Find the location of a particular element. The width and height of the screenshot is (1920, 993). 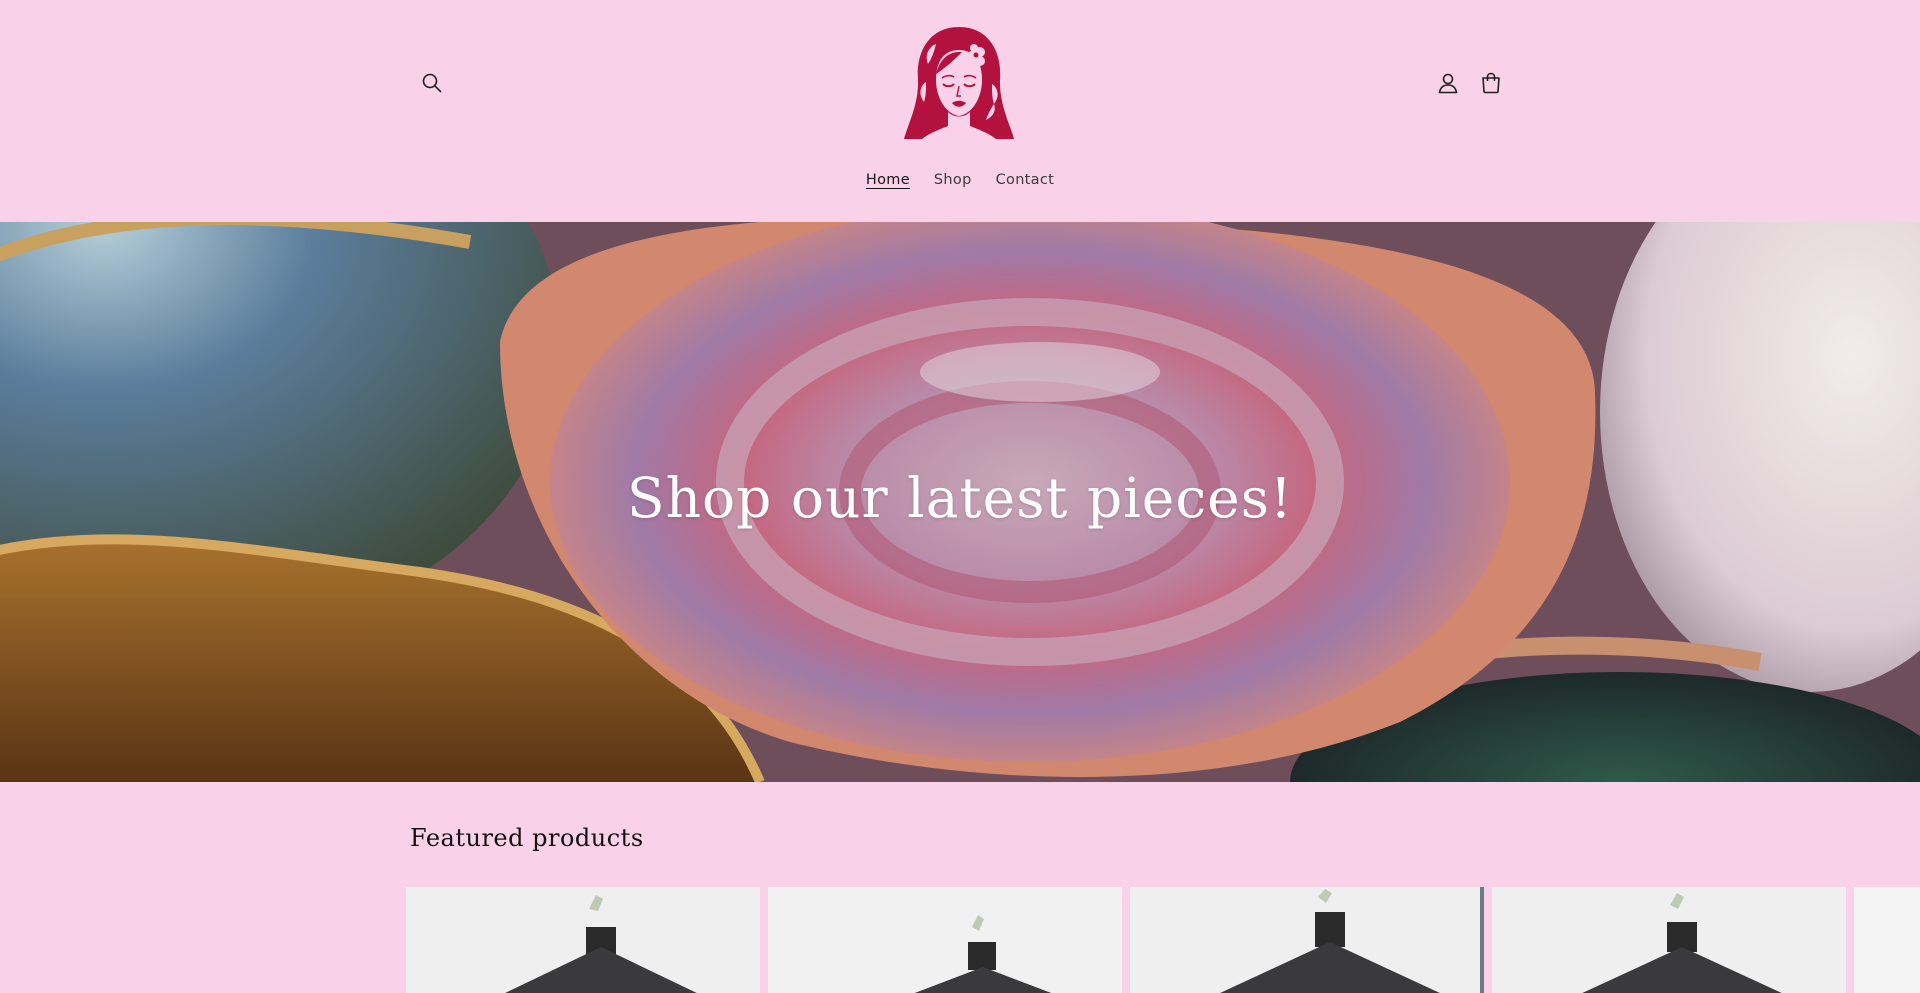

search-button is located at coordinates (432, 83).